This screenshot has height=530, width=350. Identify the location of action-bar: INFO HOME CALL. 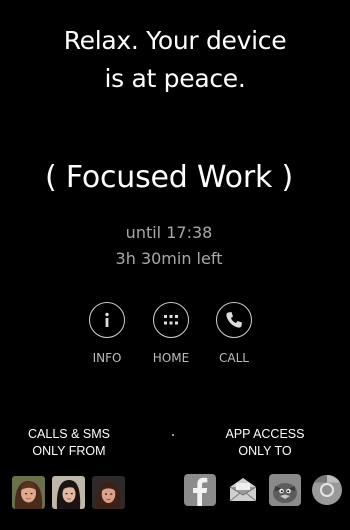
(175, 337).